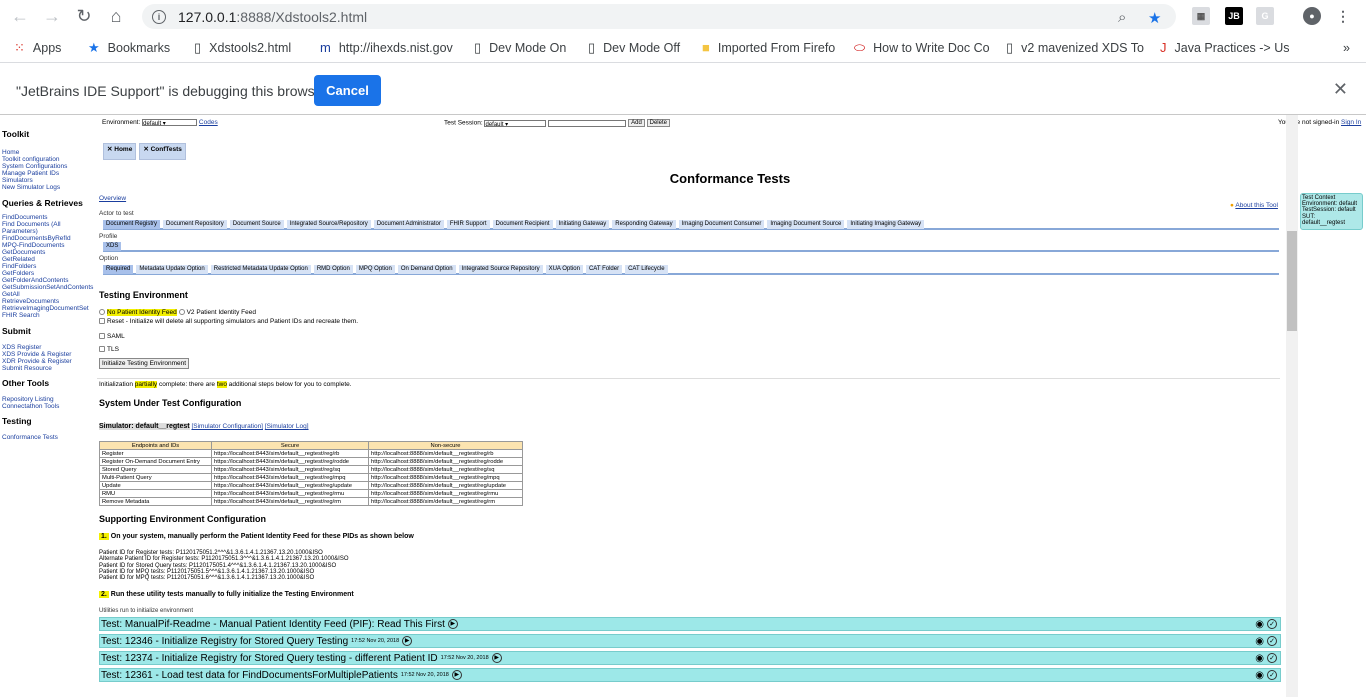  I want to click on delete-button: Delete, so click(658, 123).